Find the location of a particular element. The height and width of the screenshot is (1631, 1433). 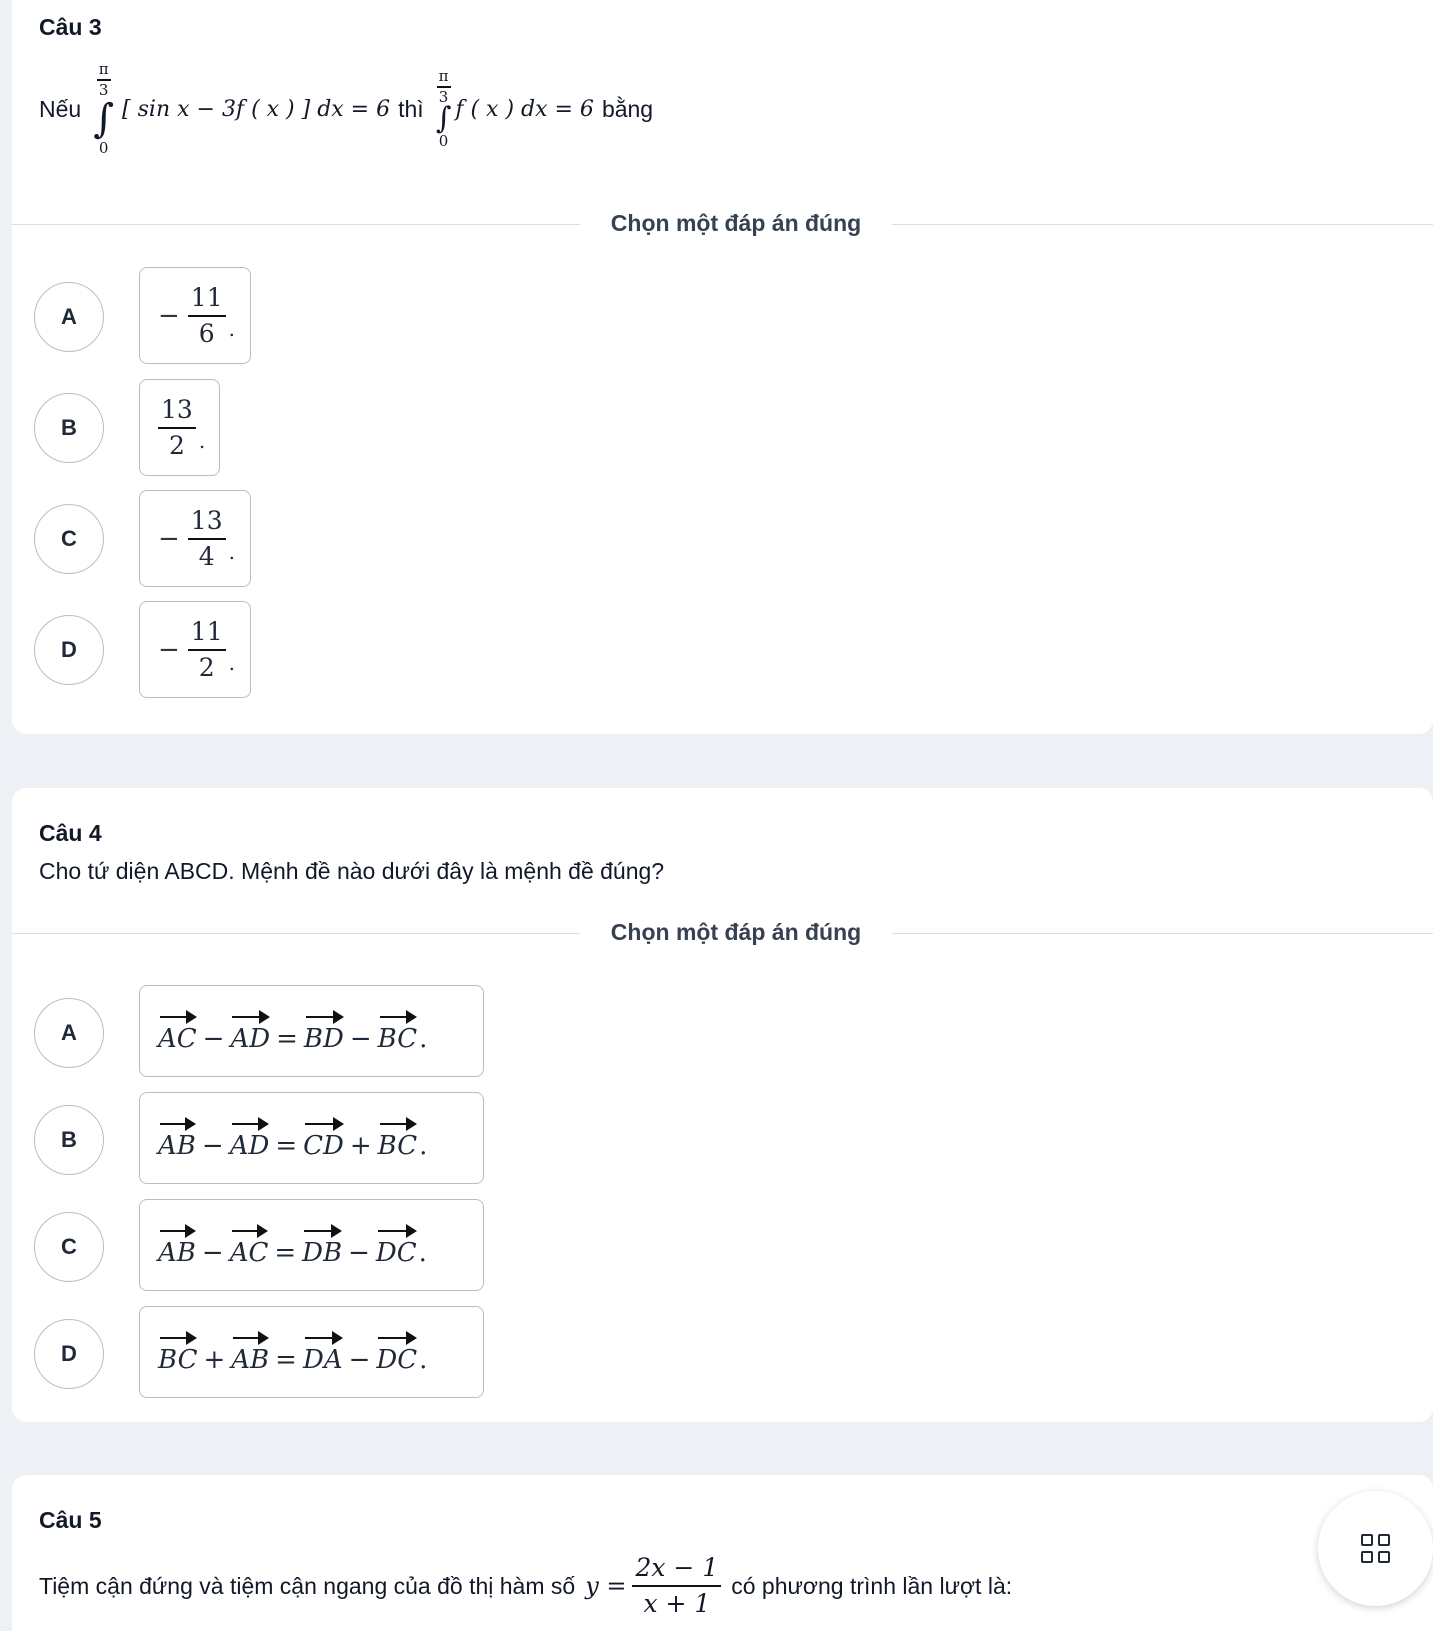

question-grid-button is located at coordinates (1375, 1548).